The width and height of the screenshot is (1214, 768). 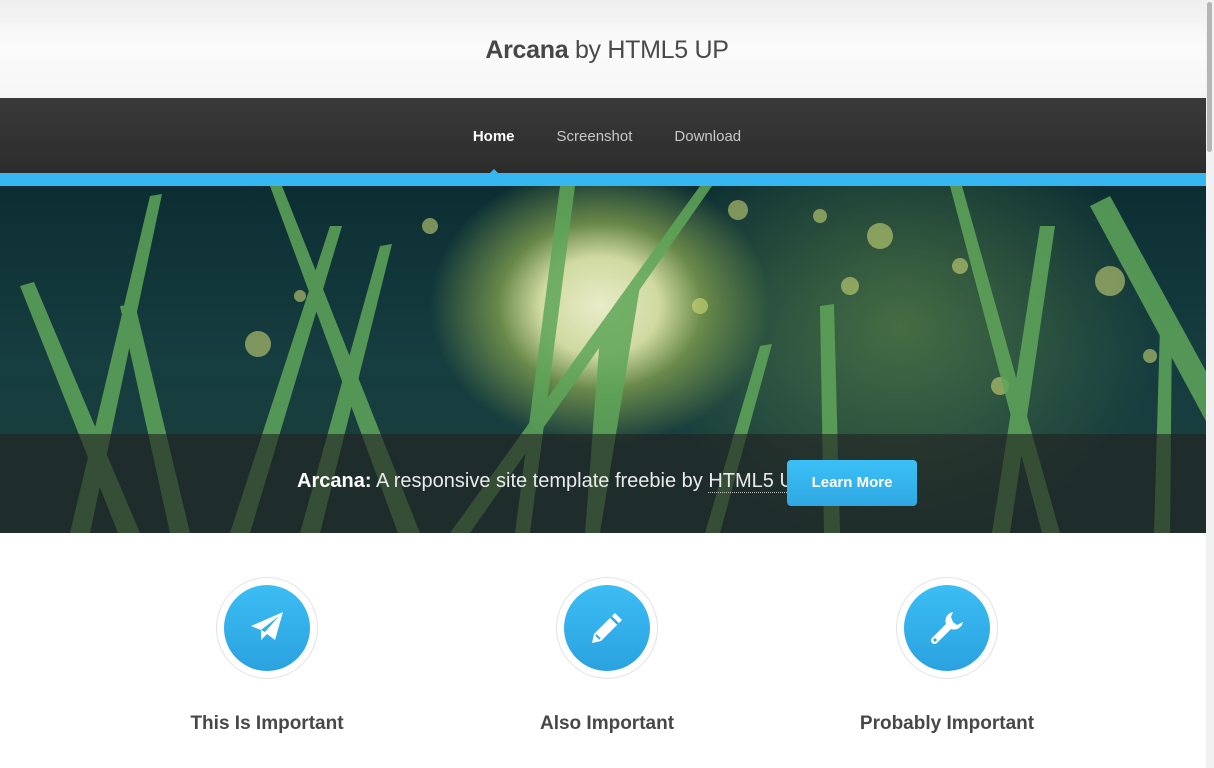 I want to click on feature-title: Also Important, so click(x=607, y=723).